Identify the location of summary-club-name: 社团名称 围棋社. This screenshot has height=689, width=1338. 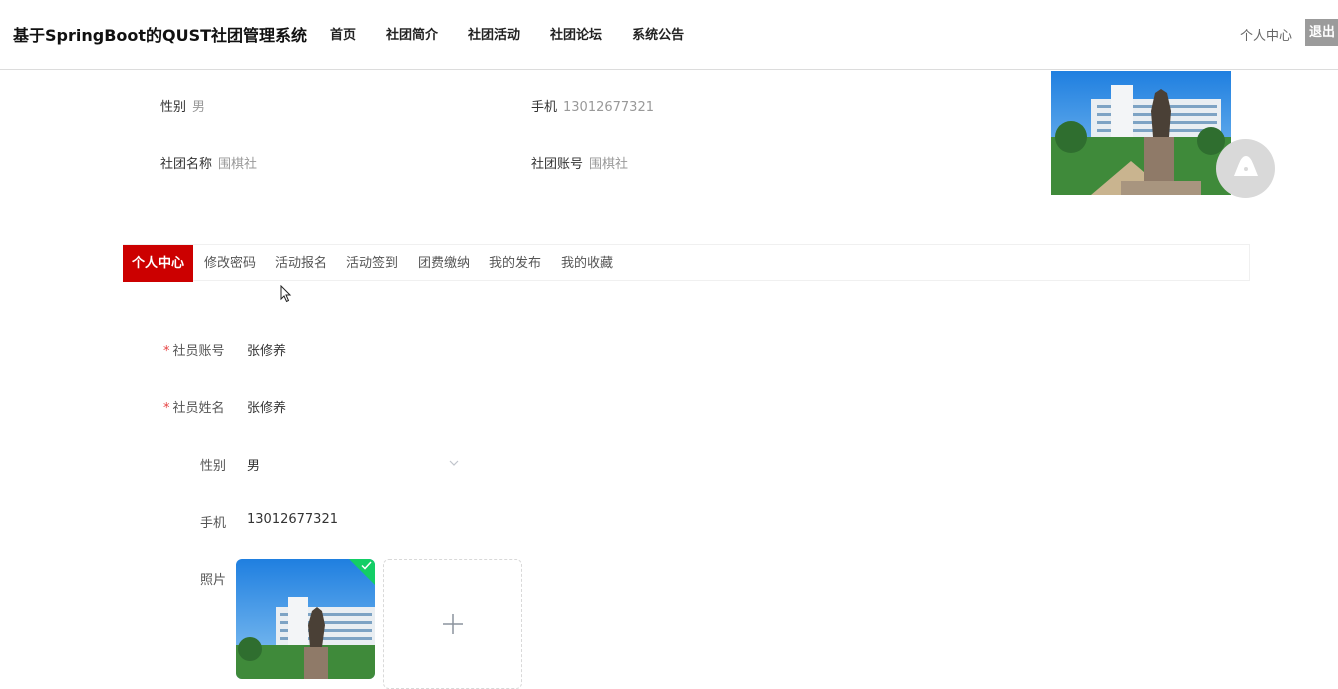
(208, 162).